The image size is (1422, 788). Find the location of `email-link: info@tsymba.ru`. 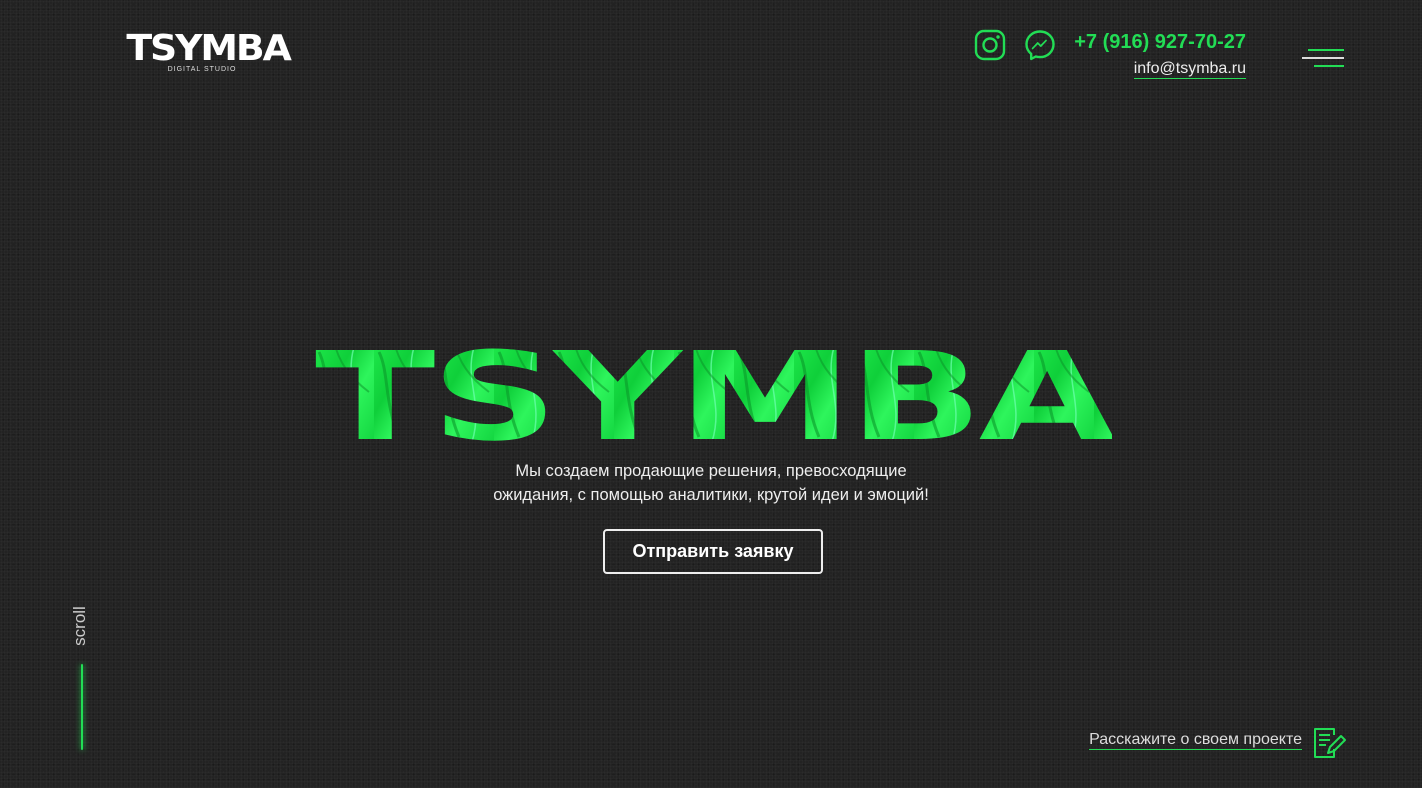

email-link: info@tsymba.ru is located at coordinates (1143, 69).